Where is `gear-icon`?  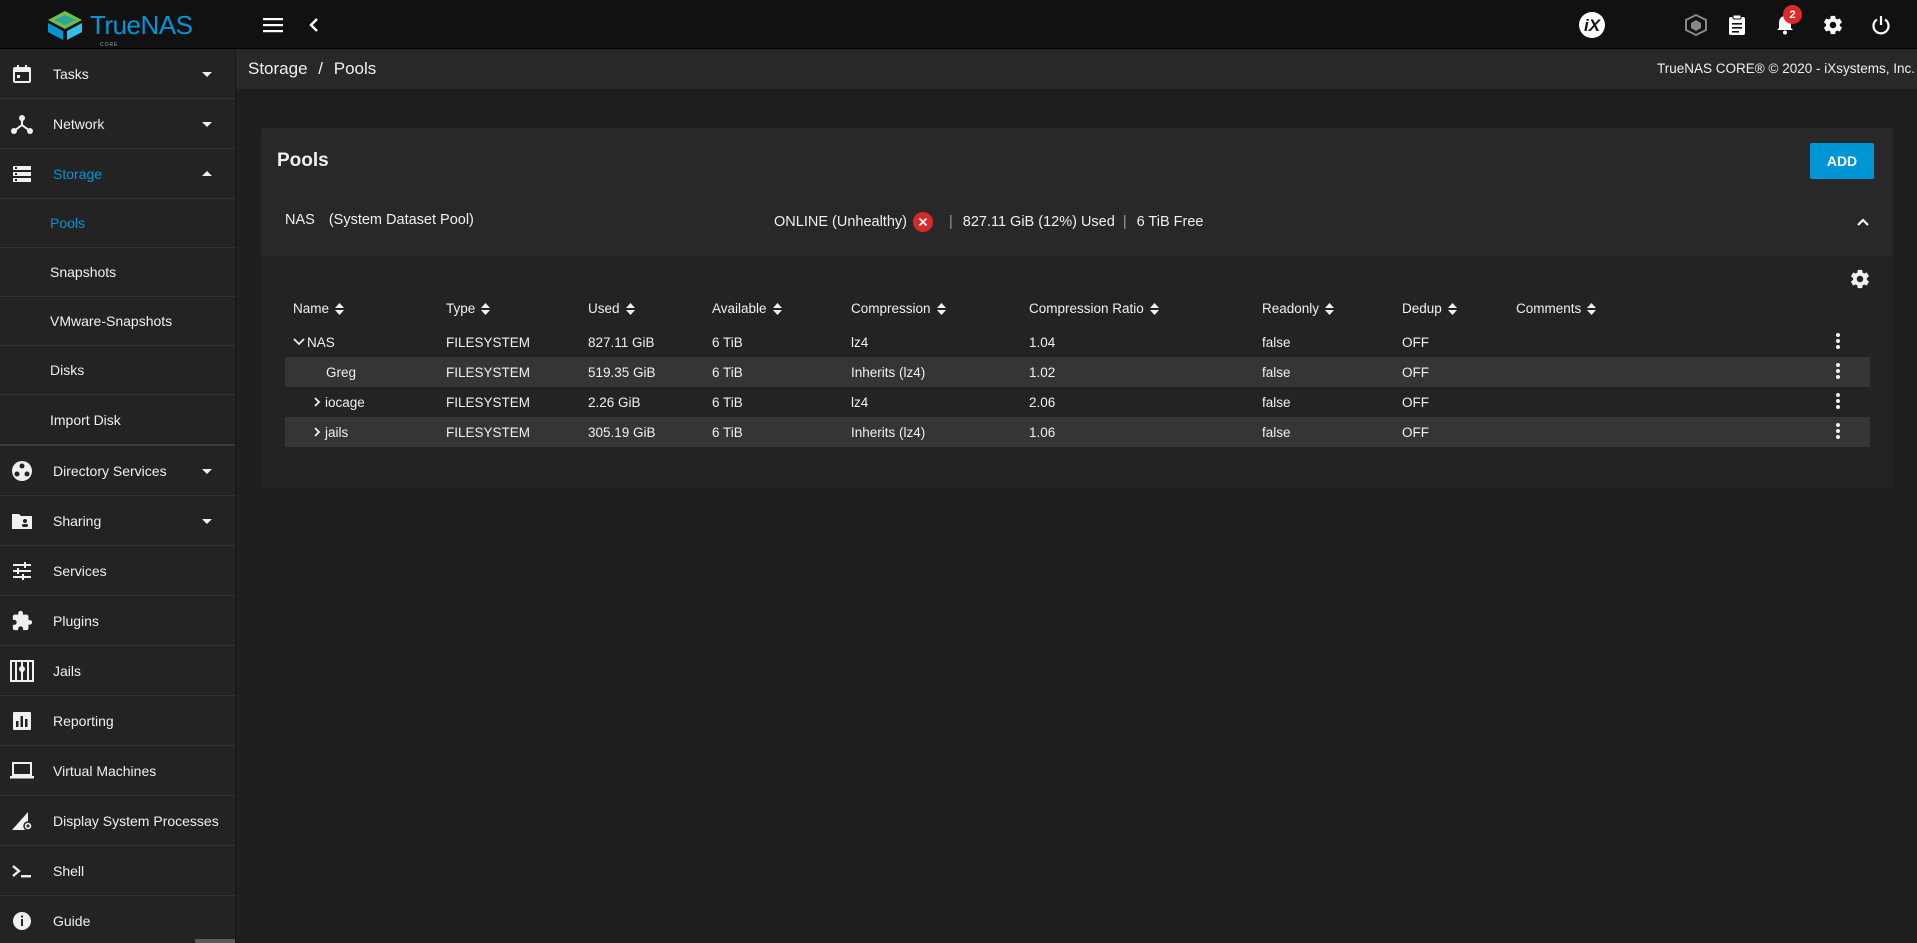 gear-icon is located at coordinates (1833, 25).